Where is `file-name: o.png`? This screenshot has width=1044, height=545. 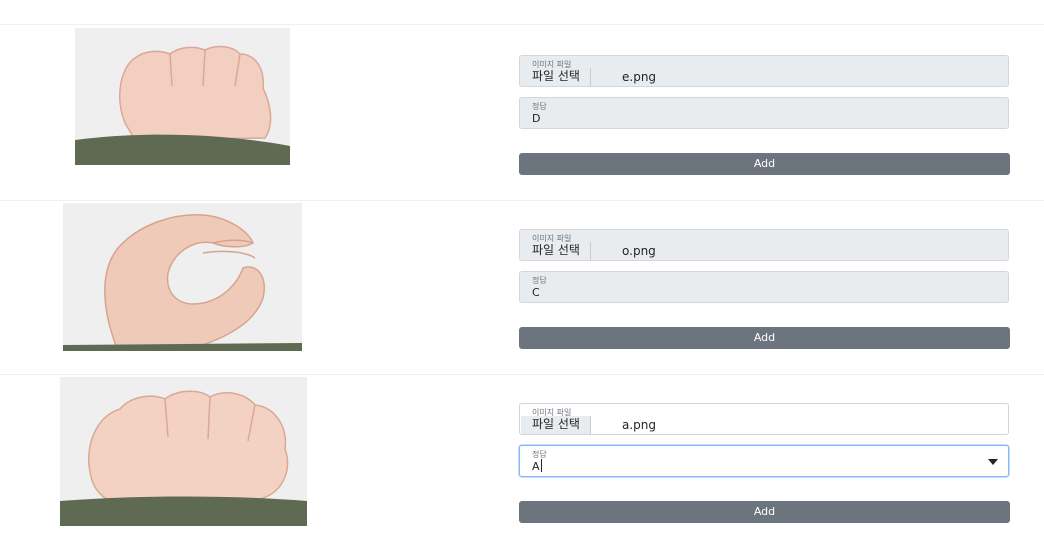 file-name: o.png is located at coordinates (639, 251).